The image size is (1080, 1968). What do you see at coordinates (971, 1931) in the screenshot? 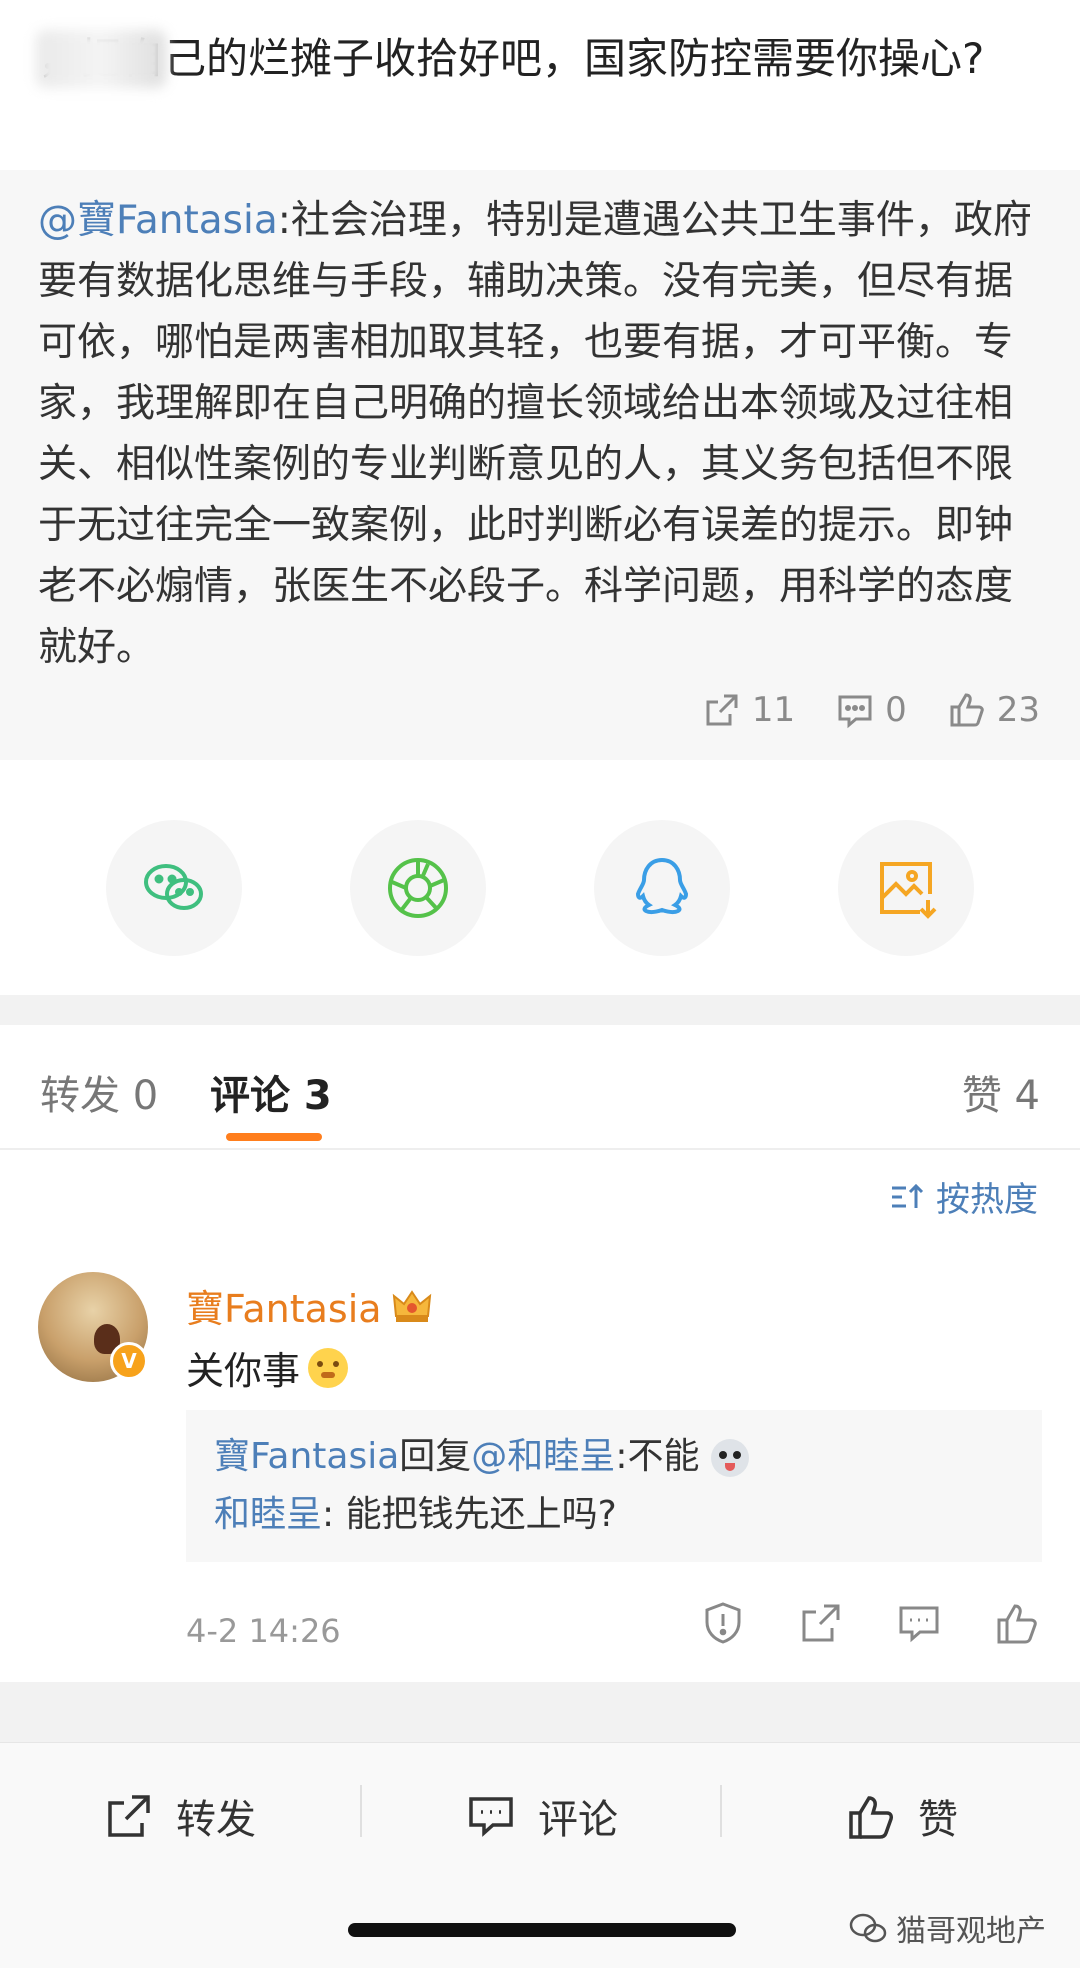
I see `watermark-text: 猫哥观地产` at bounding box center [971, 1931].